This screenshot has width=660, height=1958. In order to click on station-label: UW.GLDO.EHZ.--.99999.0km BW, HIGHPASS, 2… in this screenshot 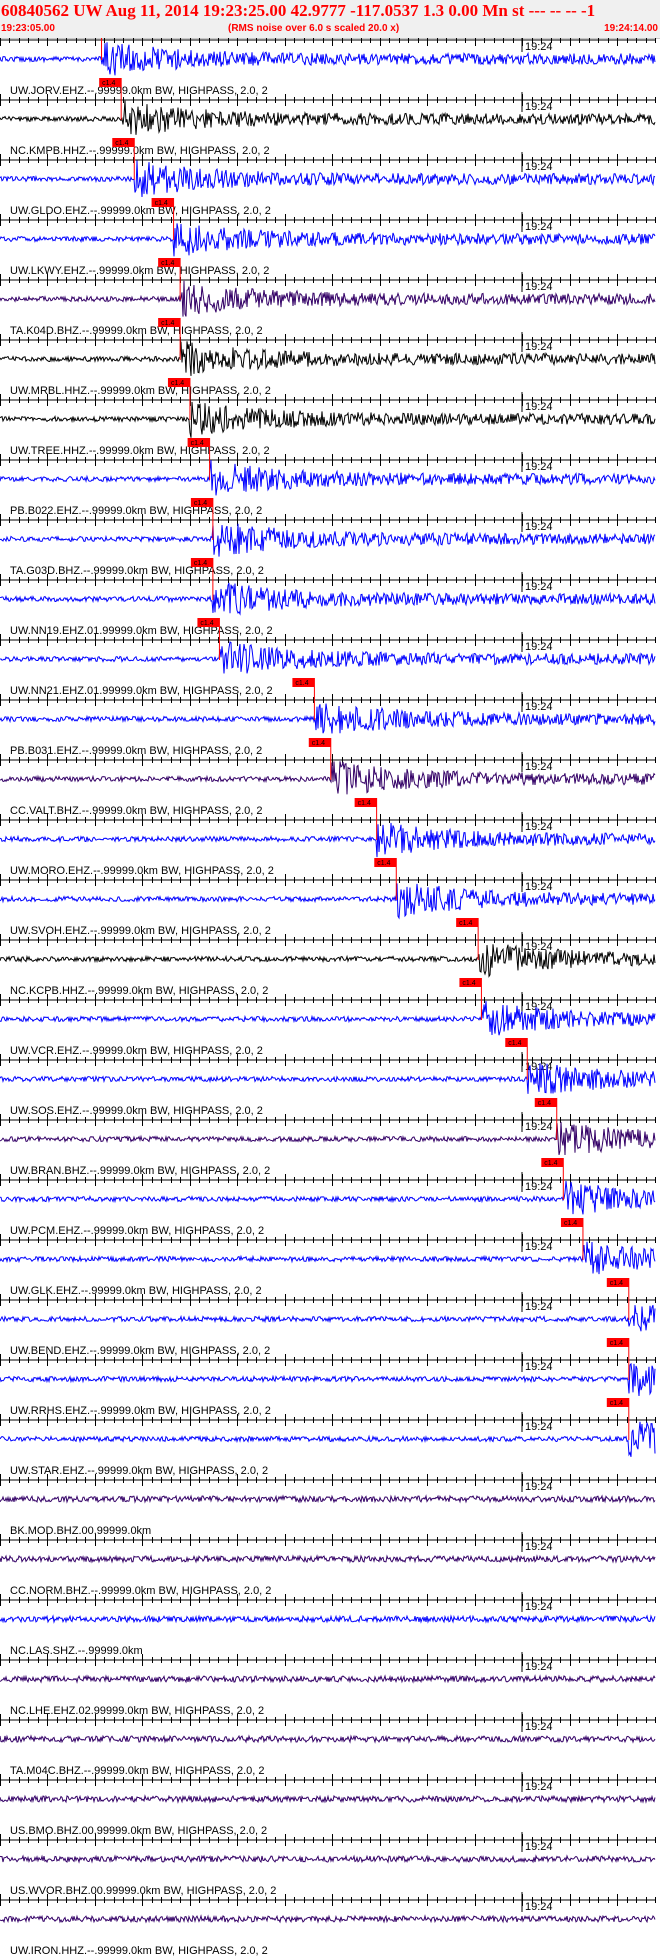, I will do `click(140, 211)`.